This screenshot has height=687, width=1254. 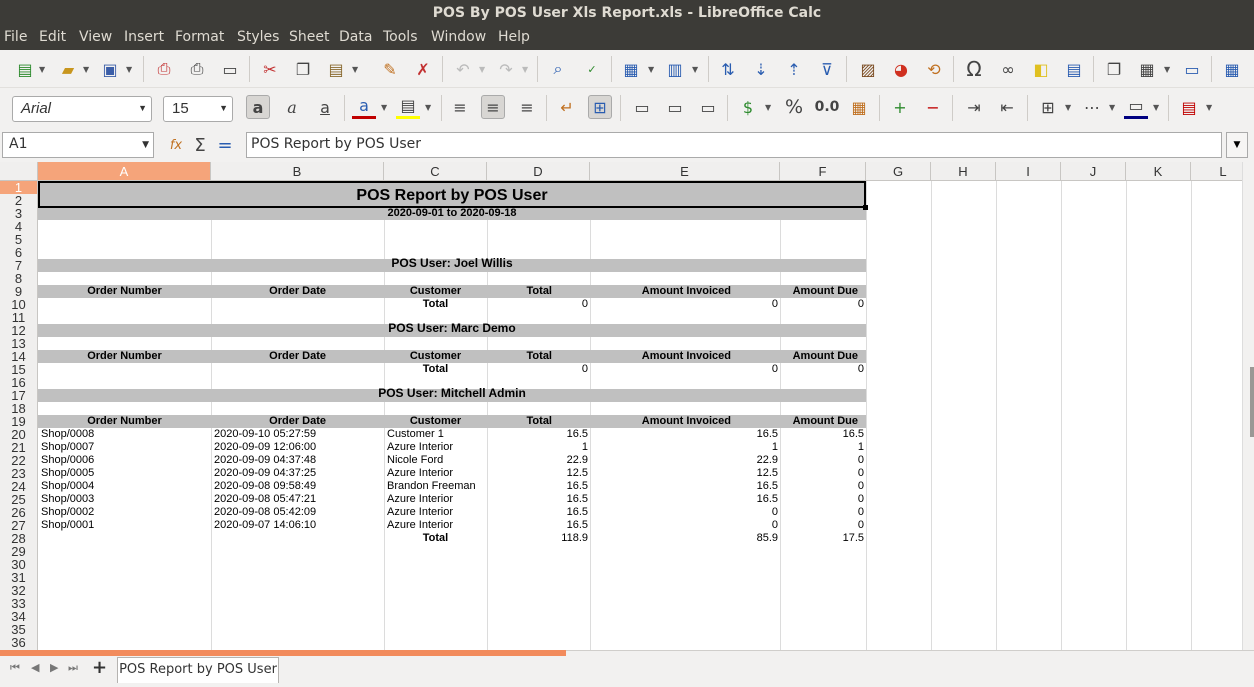 I want to click on sheet-tab: POS Report by POS User, so click(x=198, y=670).